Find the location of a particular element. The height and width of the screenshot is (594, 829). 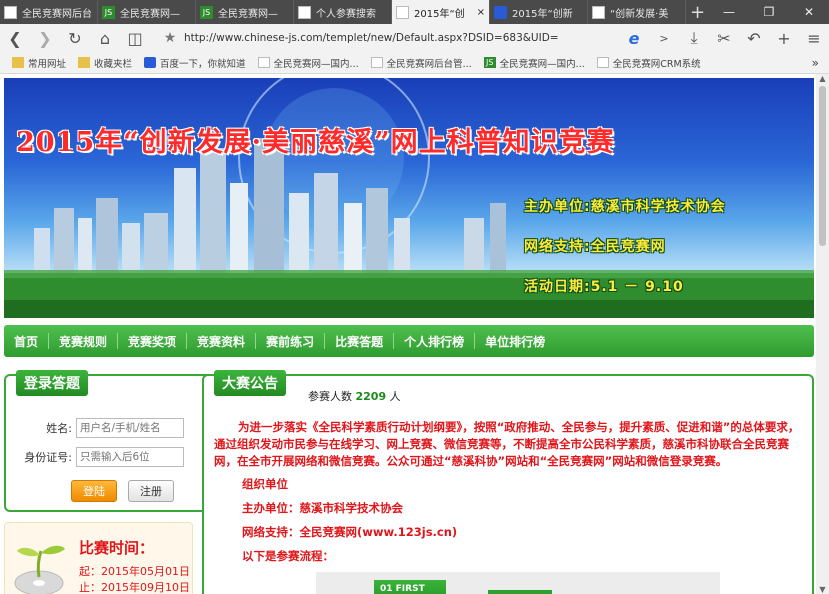

tab-label: 个人参赛搜索 is located at coordinates (346, 14).